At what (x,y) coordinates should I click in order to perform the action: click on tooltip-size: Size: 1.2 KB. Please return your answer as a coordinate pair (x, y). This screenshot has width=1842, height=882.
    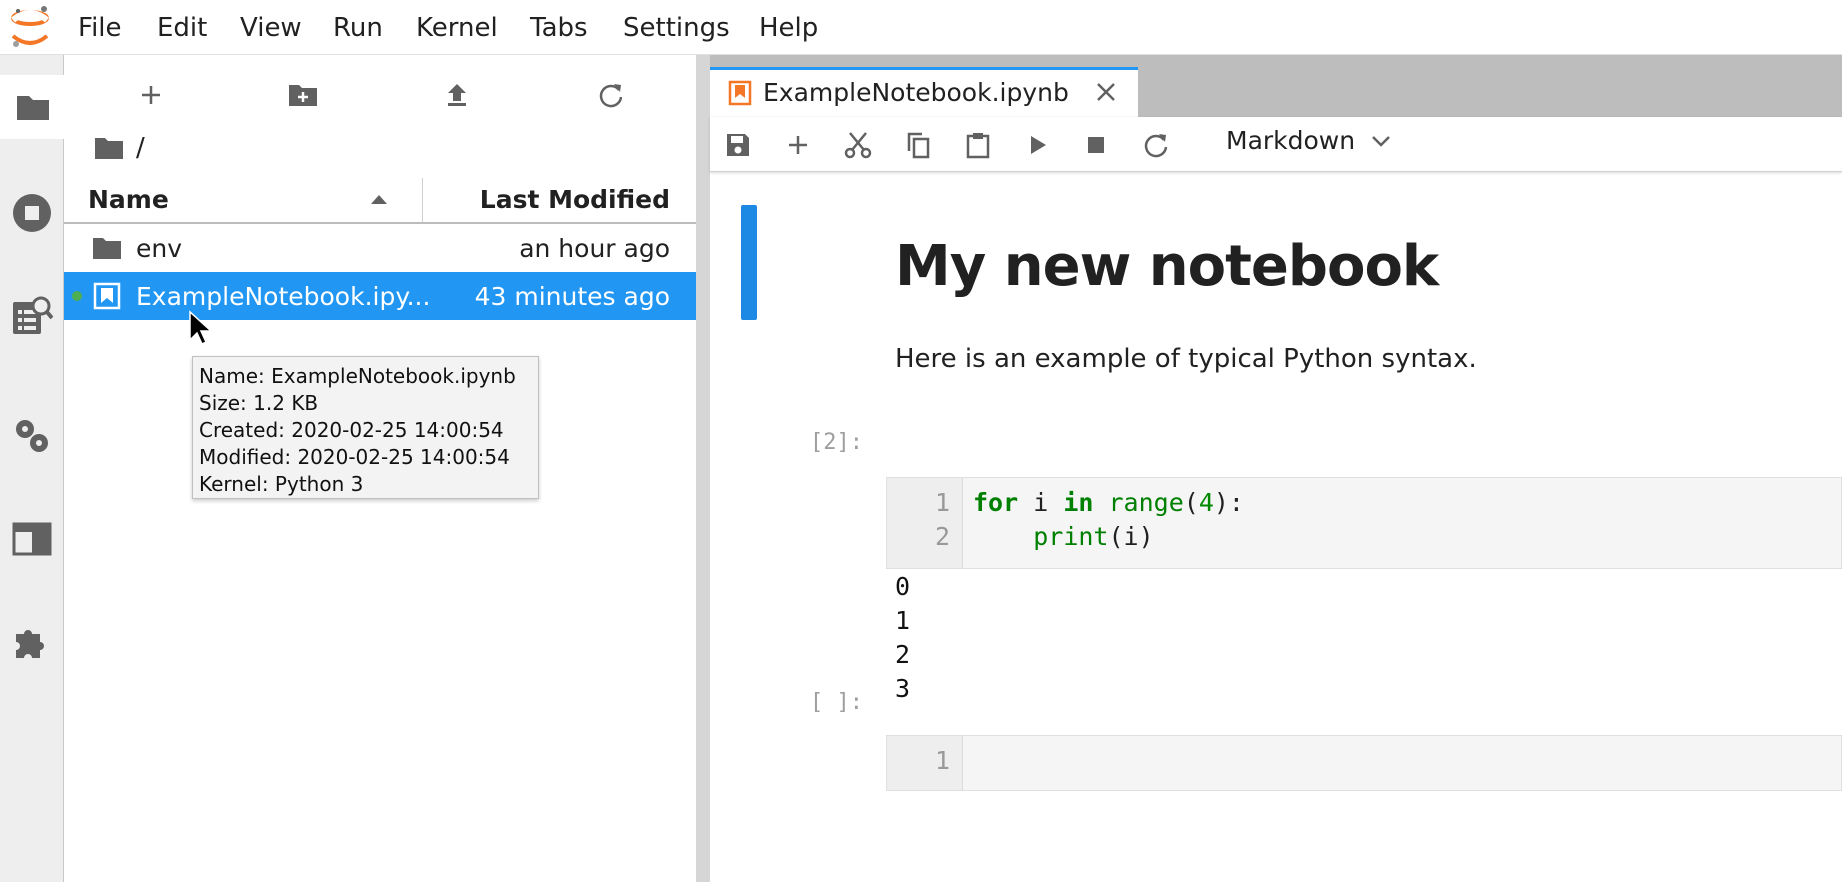
    Looking at the image, I should click on (259, 403).